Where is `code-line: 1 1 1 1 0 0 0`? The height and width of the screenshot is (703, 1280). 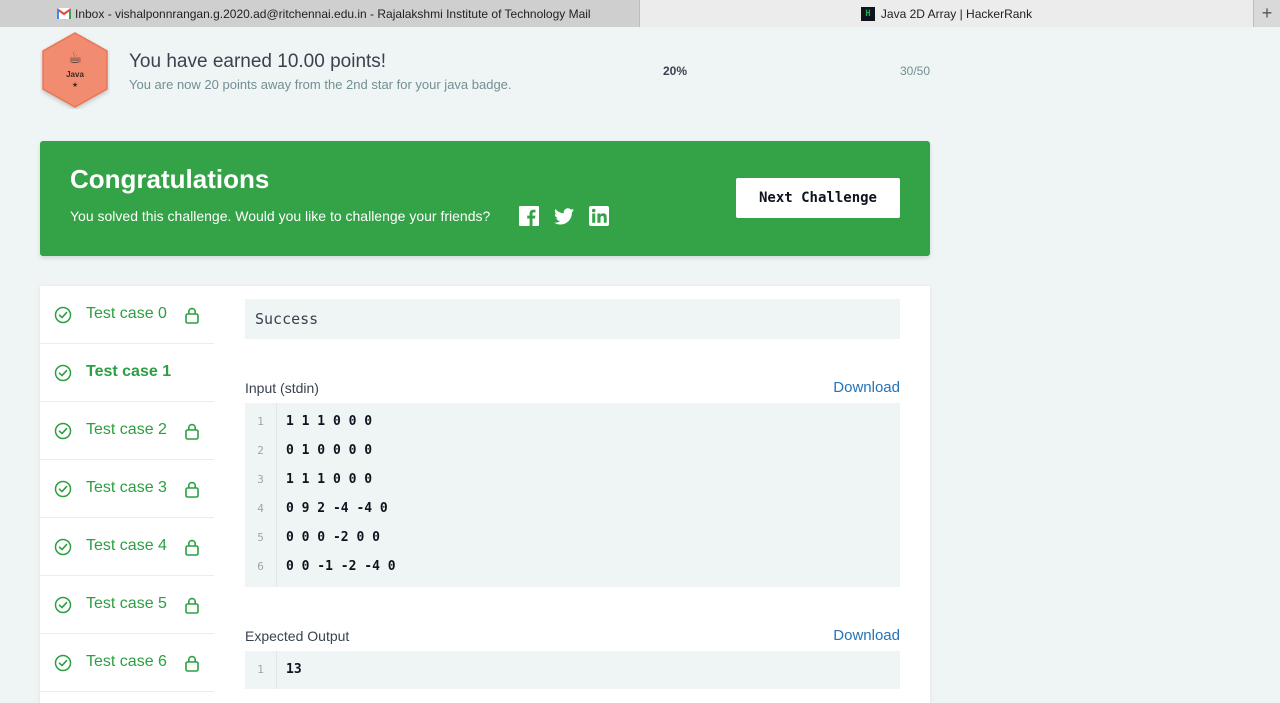
code-line: 1 1 1 1 0 0 0 is located at coordinates (572, 421).